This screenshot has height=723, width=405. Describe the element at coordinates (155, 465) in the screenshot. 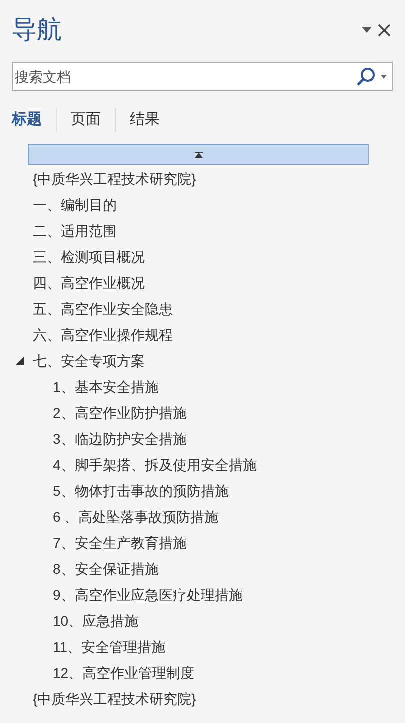

I see `heading-item: 4、脚手架搭、拆及使用安全措施` at that location.